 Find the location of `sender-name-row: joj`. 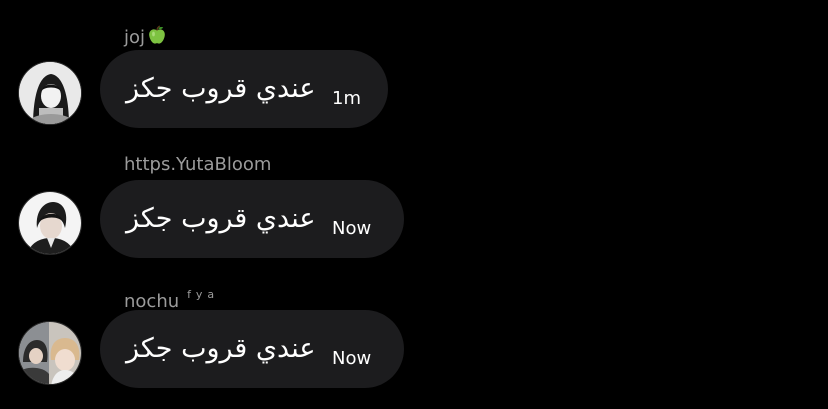

sender-name-row: joj is located at coordinates (146, 38).